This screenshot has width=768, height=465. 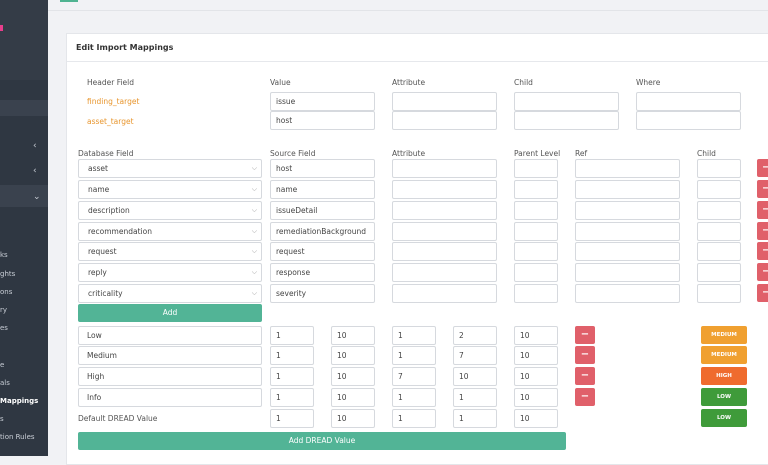 What do you see at coordinates (322, 231) in the screenshot?
I see `source-field-input: remediationBackground` at bounding box center [322, 231].